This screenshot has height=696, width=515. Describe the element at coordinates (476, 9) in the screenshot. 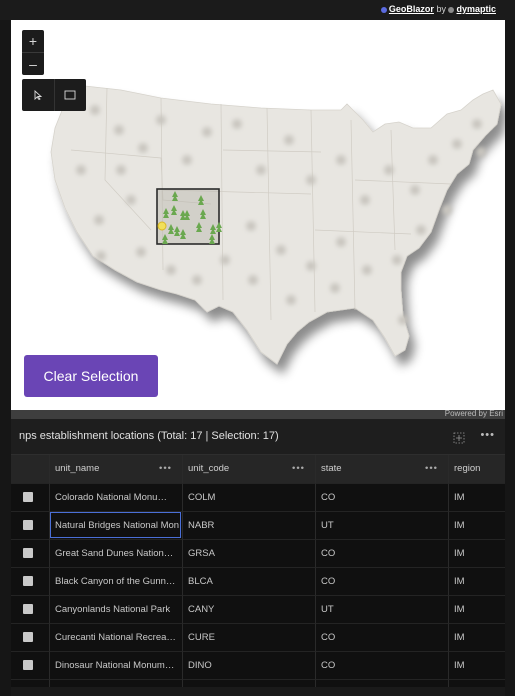

I see `dymaptic-link: dymaptic` at that location.